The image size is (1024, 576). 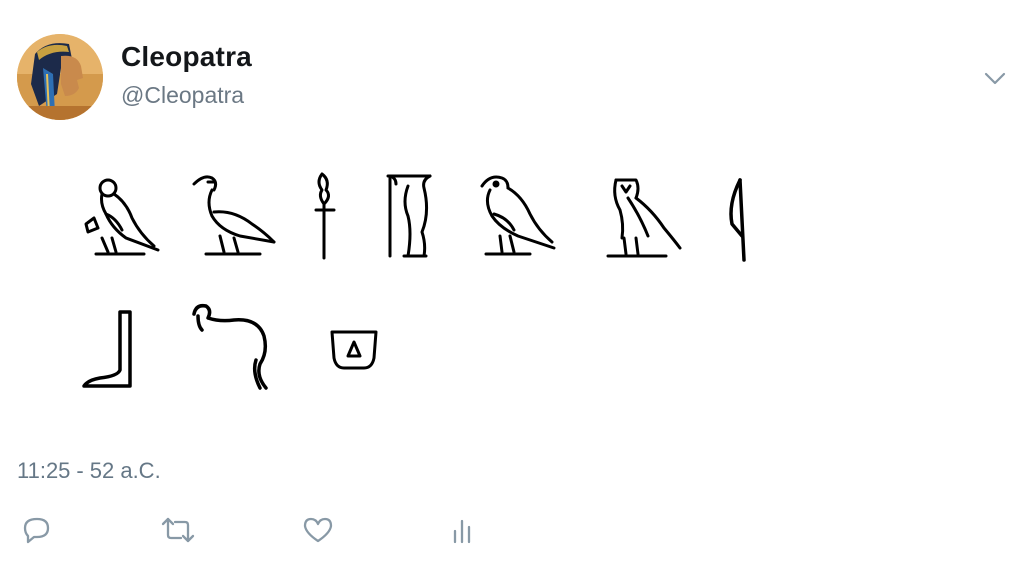 I want to click on owl-icon, so click(x=646, y=218).